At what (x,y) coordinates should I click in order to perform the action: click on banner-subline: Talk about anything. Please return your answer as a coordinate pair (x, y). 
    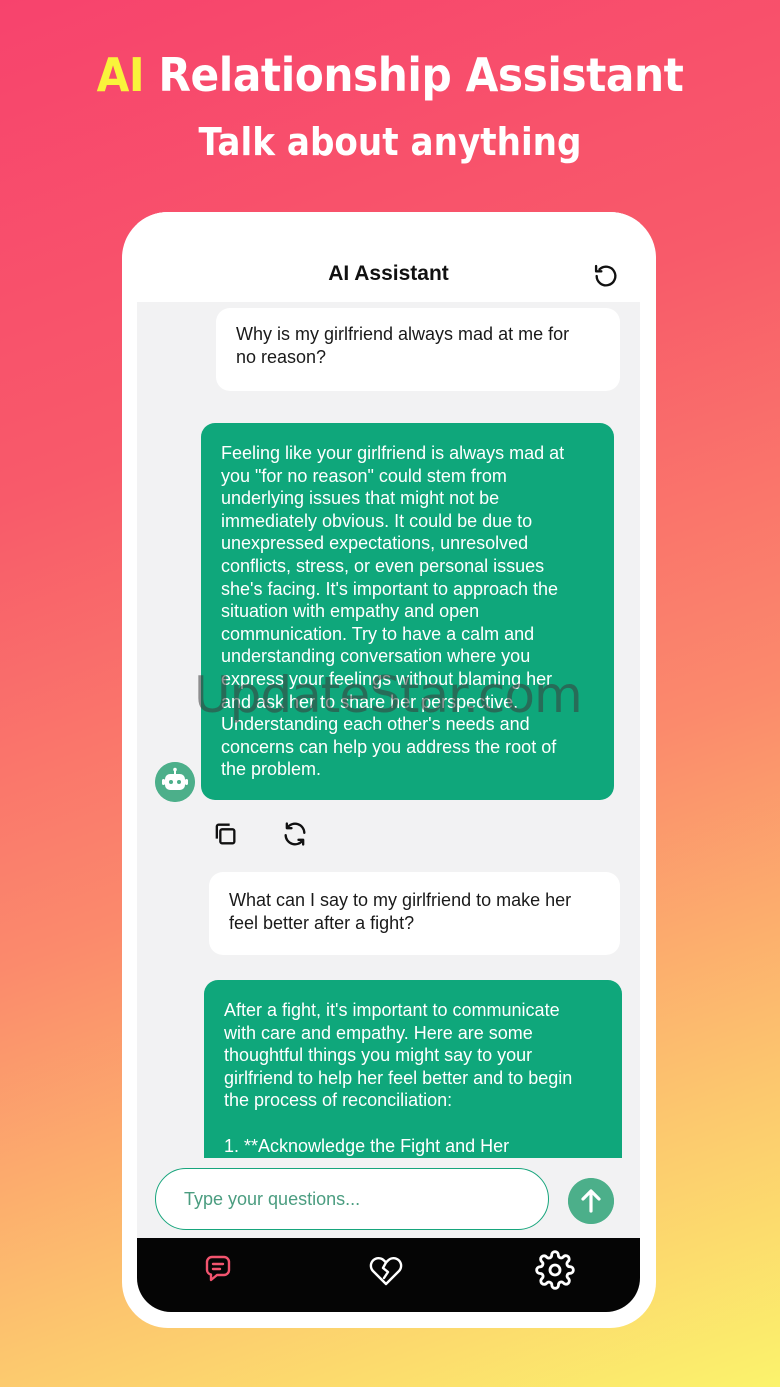
    Looking at the image, I should click on (390, 142).